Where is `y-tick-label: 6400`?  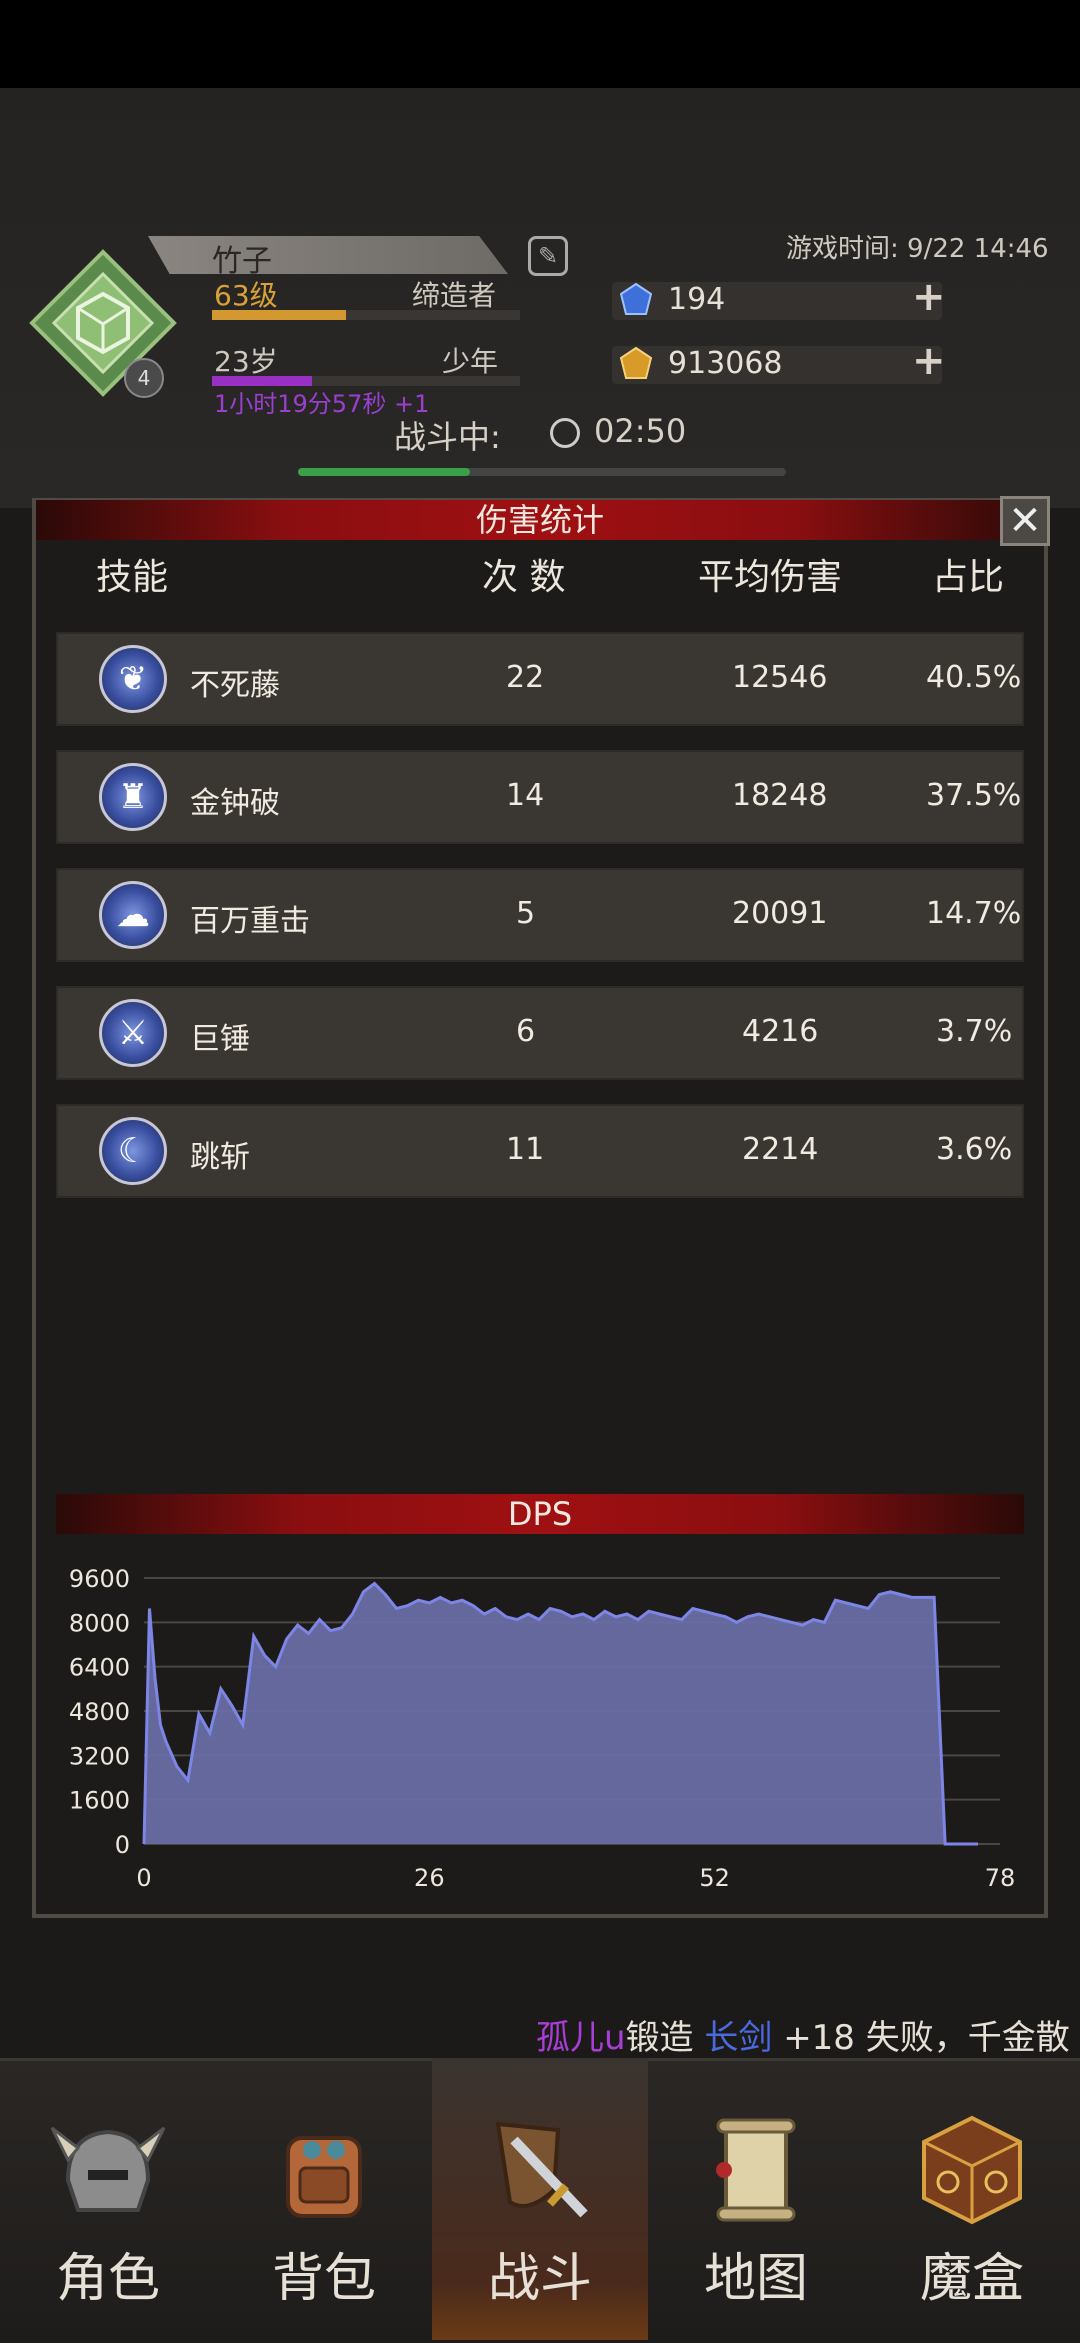
y-tick-label: 6400 is located at coordinates (99, 1668).